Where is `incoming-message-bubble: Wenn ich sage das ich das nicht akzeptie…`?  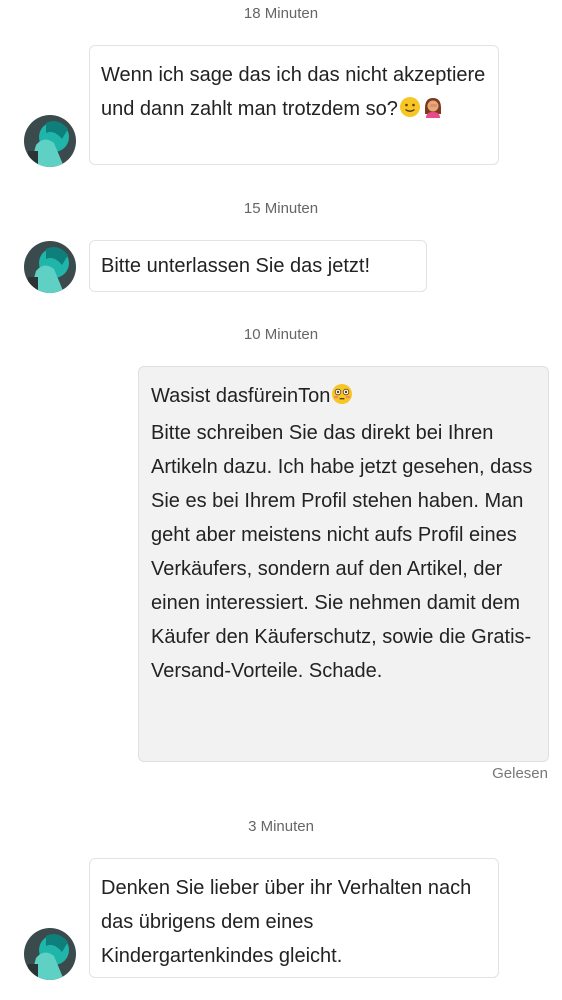
incoming-message-bubble: Wenn ich sage das ich das nicht akzeptie… is located at coordinates (294, 105).